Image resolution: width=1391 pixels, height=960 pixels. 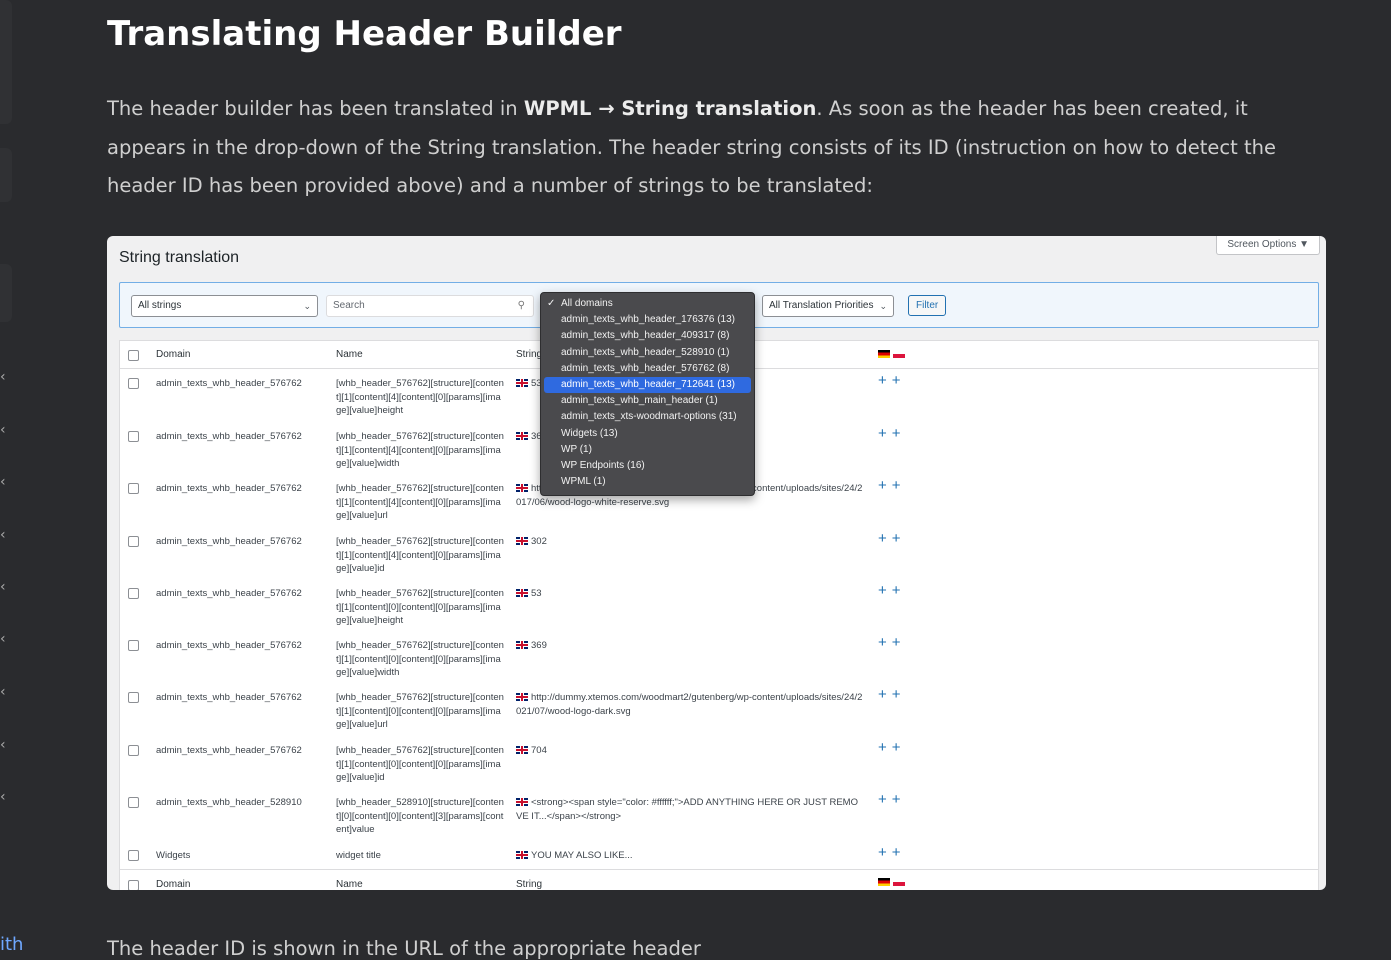 What do you see at coordinates (224, 306) in the screenshot?
I see `strings-select: All strings ⌄` at bounding box center [224, 306].